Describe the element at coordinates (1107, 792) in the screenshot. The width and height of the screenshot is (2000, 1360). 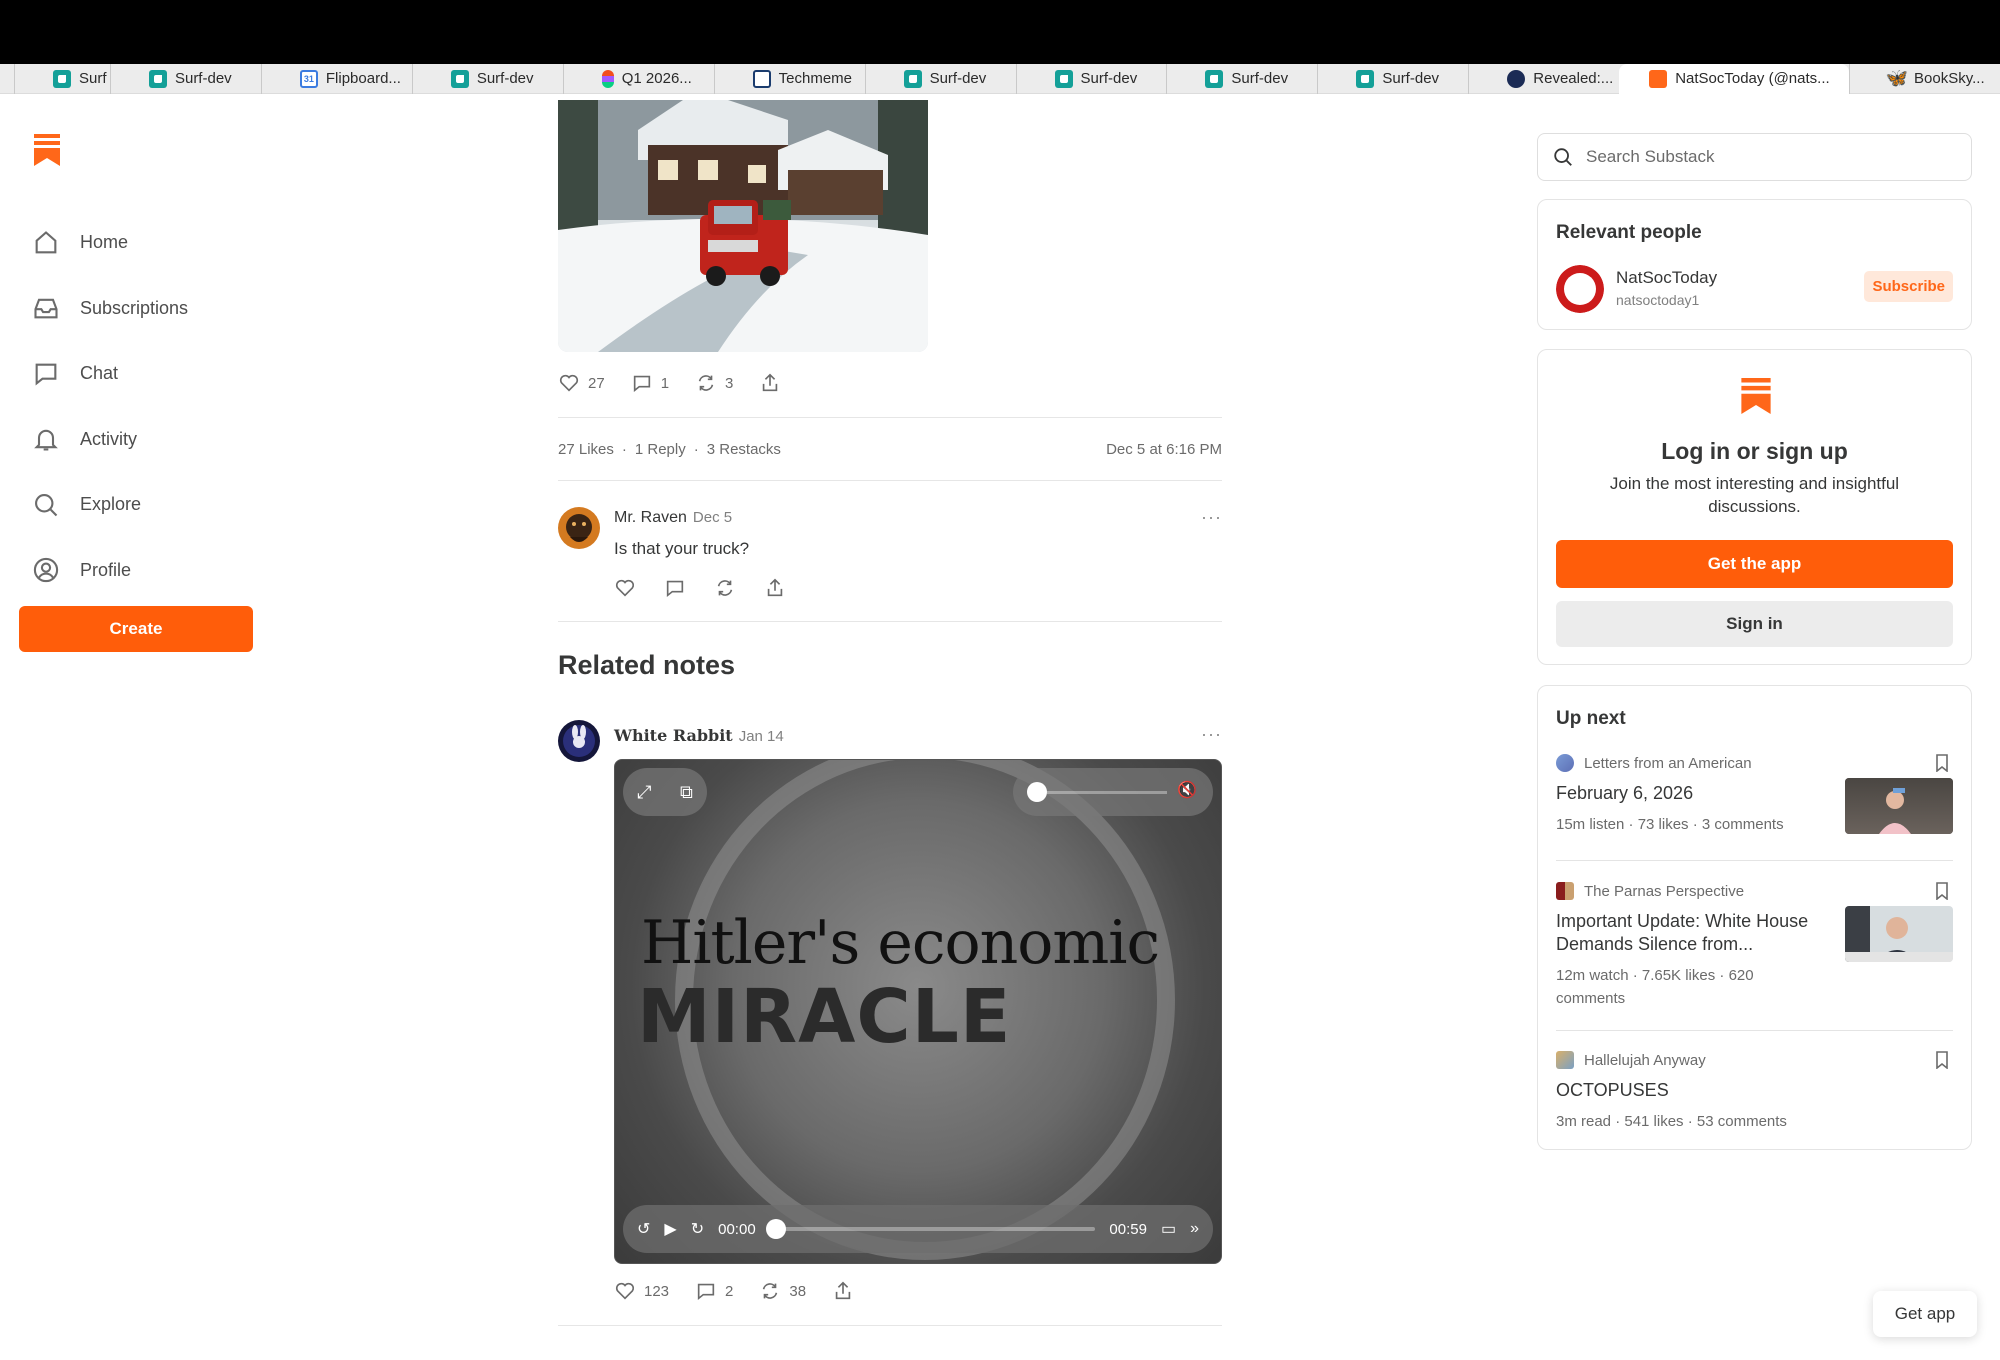
I see `volume-slider` at that location.